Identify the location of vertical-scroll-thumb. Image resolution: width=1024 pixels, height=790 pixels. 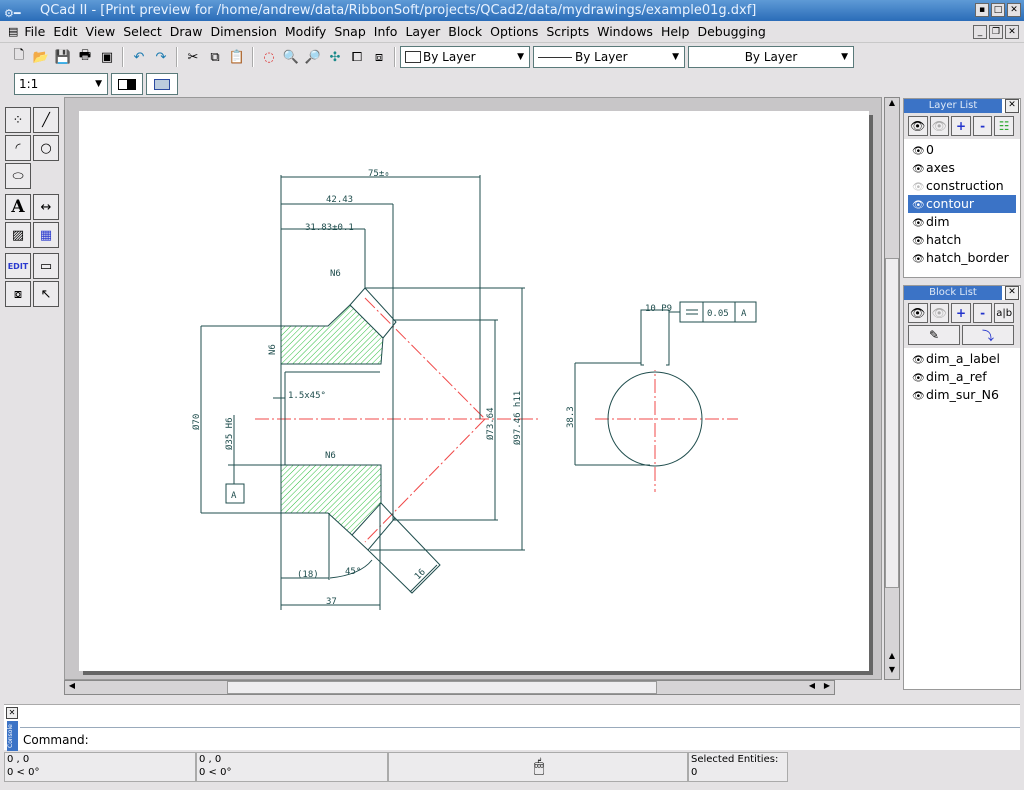
(892, 423).